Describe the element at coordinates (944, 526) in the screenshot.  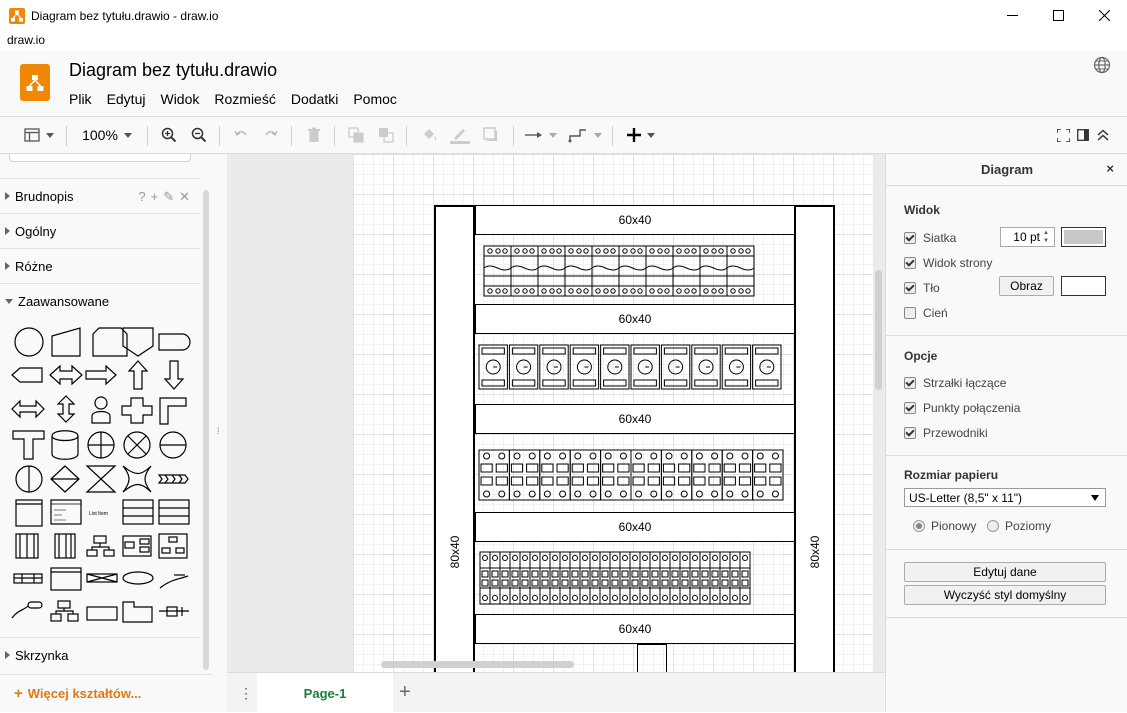
I see `portrait-radio: Pionowy` at that location.